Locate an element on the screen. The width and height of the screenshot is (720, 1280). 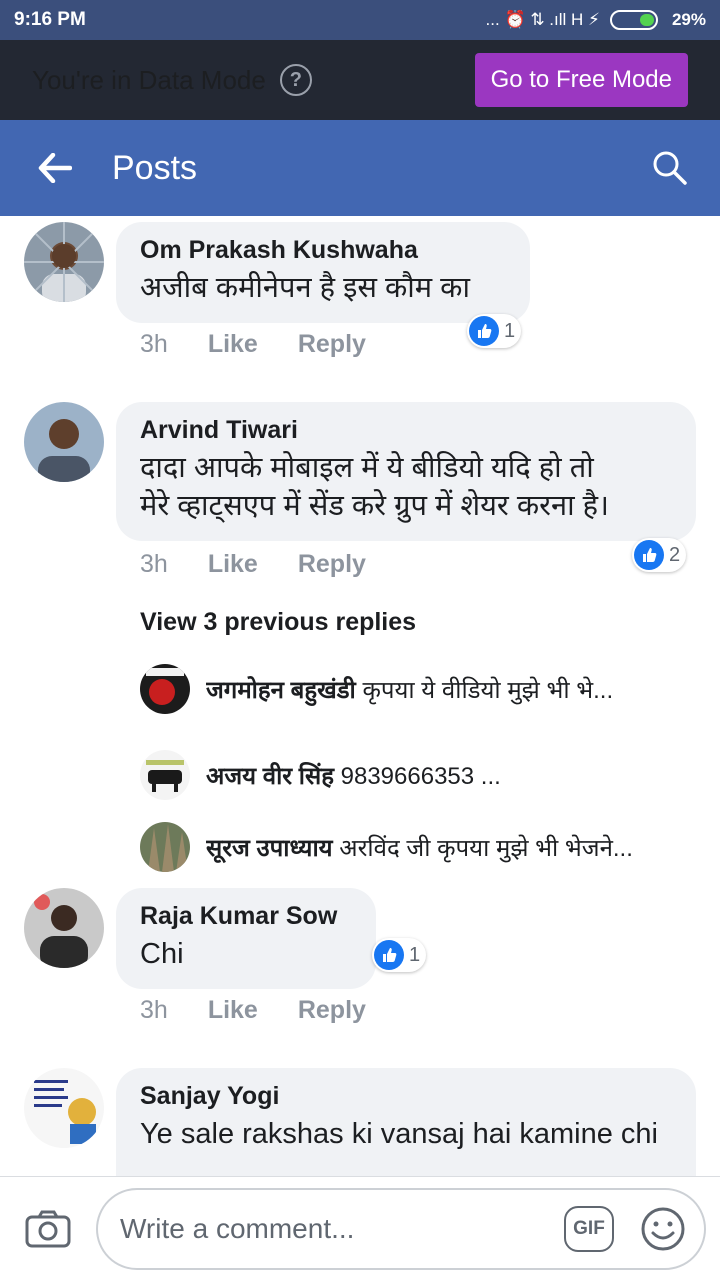
question-circle-icon: ? is located at coordinates (295, 80).